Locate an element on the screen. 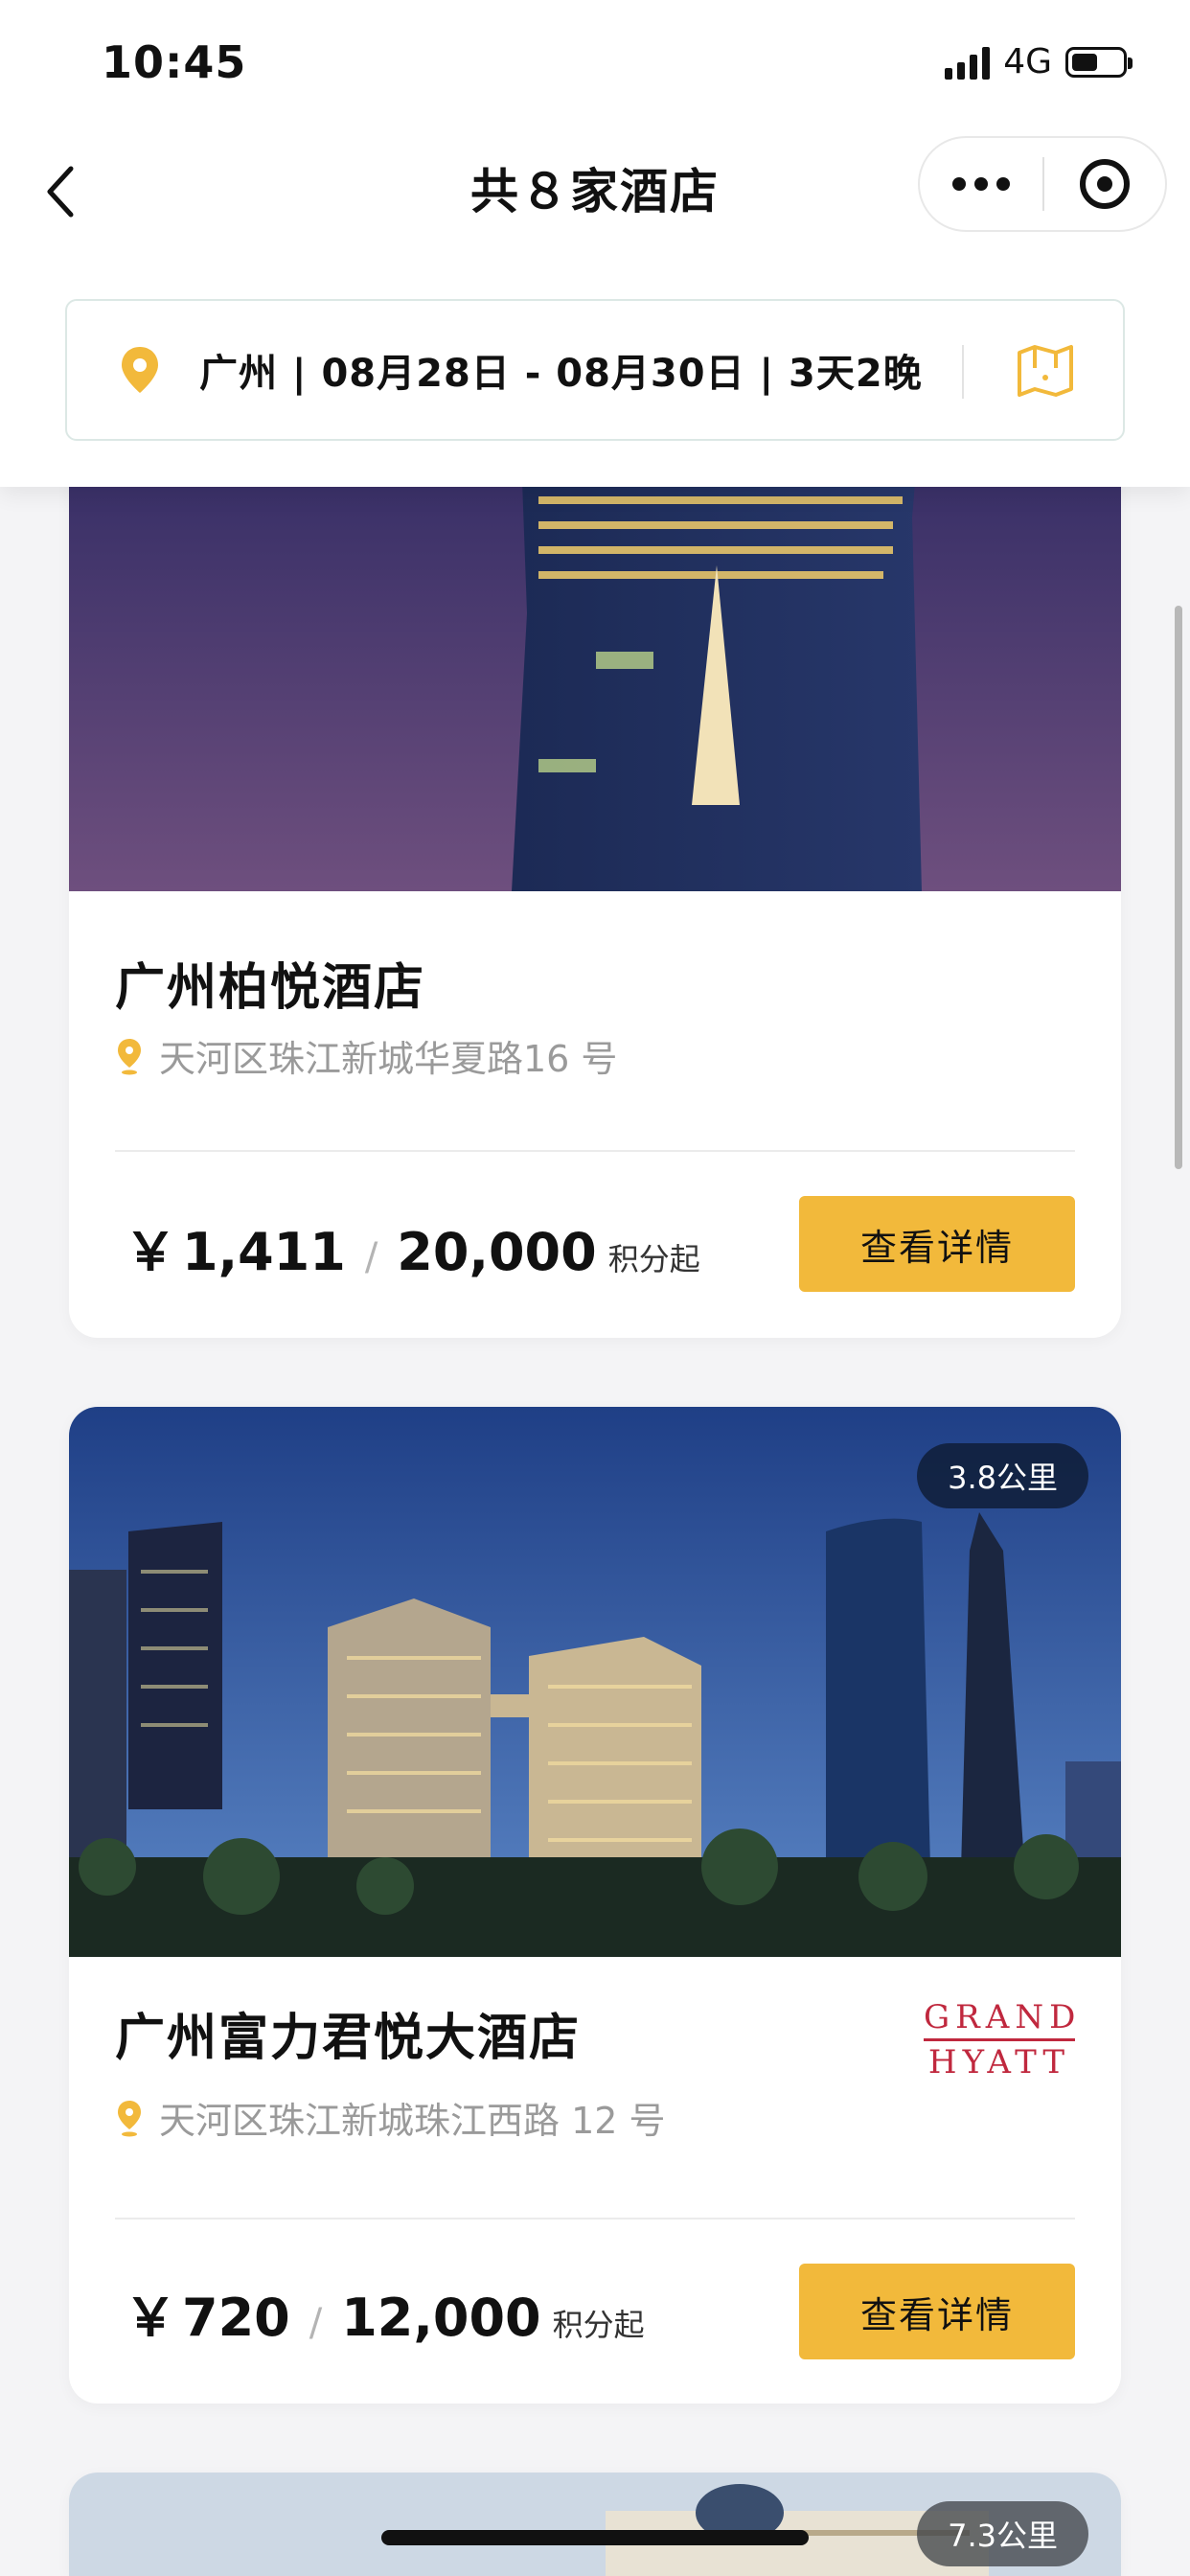 The image size is (1190, 2576). status-time: 10:45 is located at coordinates (175, 62).